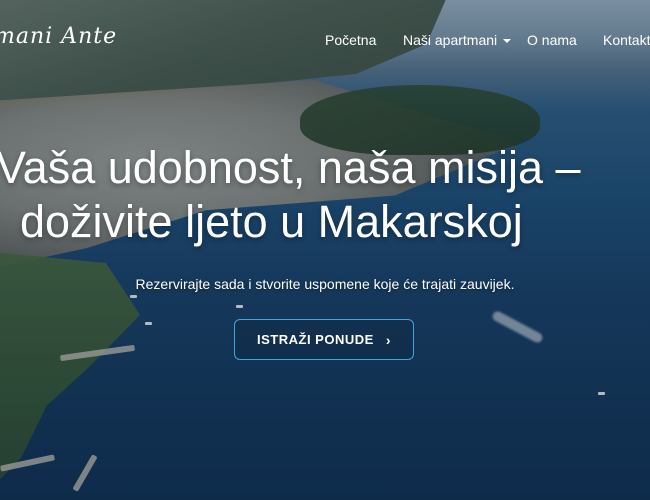 The width and height of the screenshot is (650, 500). Describe the element at coordinates (315, 339) in the screenshot. I see `cta-label: ISTRAŽI PONUDE` at that location.